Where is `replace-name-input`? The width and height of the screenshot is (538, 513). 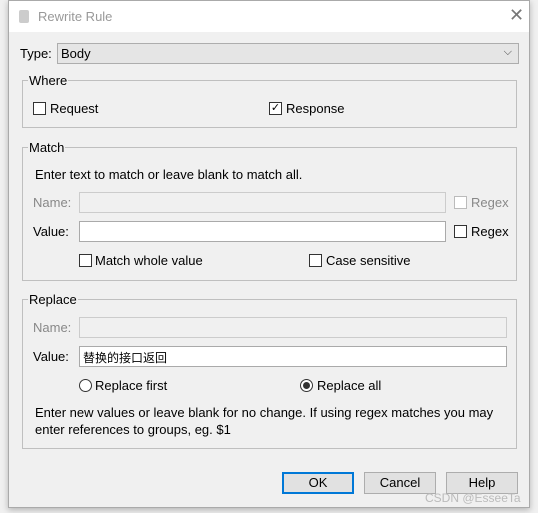
replace-name-input is located at coordinates (293, 327).